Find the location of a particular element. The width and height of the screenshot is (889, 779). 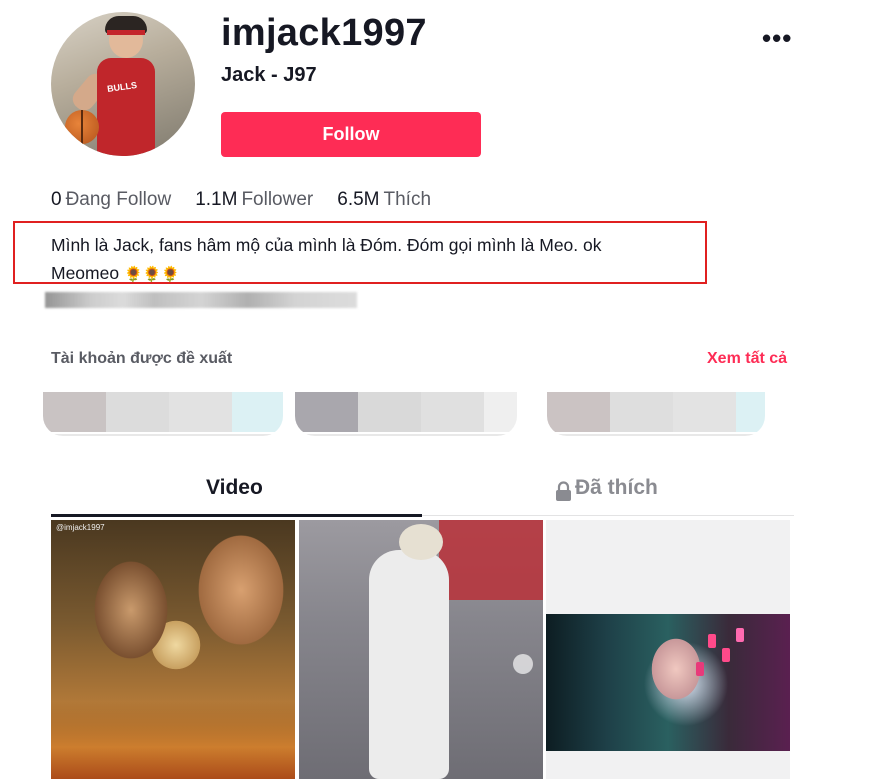

stat-followers: 1.1M Follower is located at coordinates (254, 200).